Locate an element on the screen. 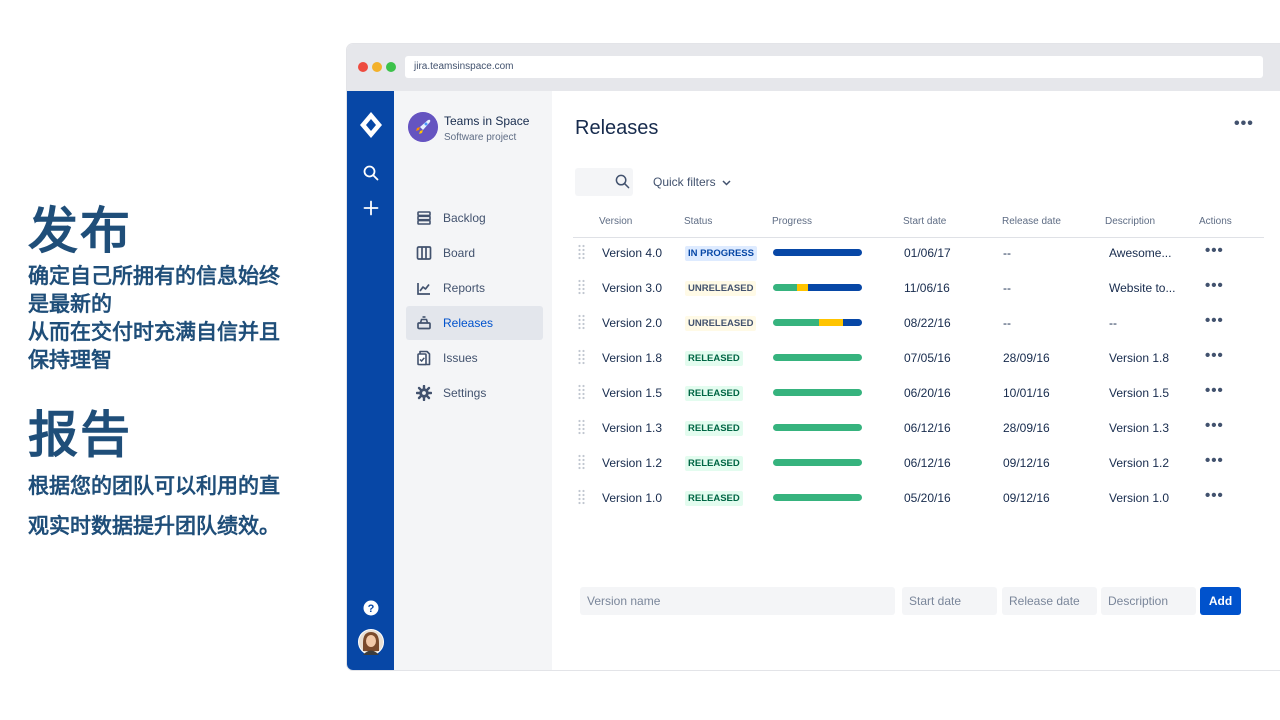  sidebar-item-board: Board is located at coordinates (474, 253).